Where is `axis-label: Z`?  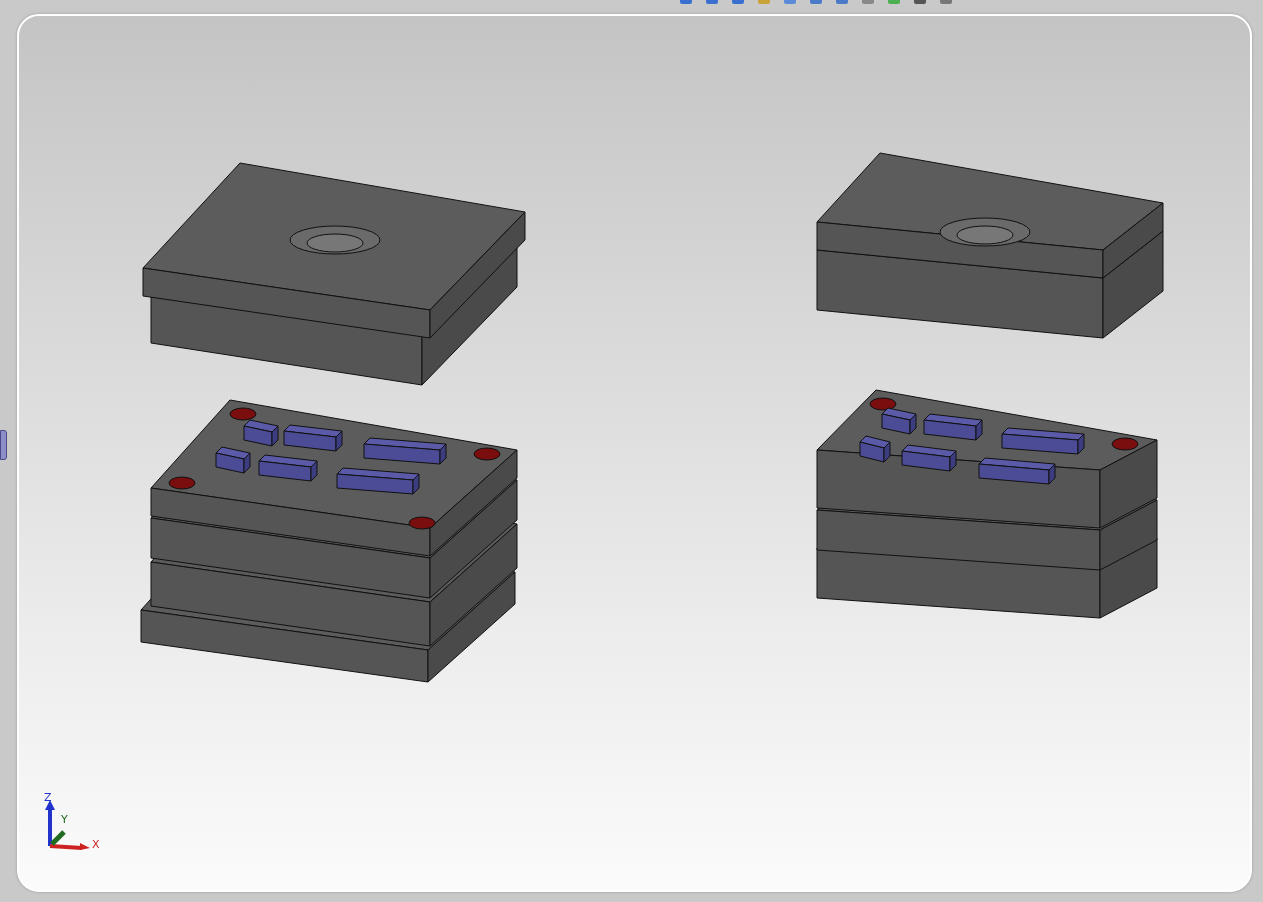 axis-label: Z is located at coordinates (48, 797).